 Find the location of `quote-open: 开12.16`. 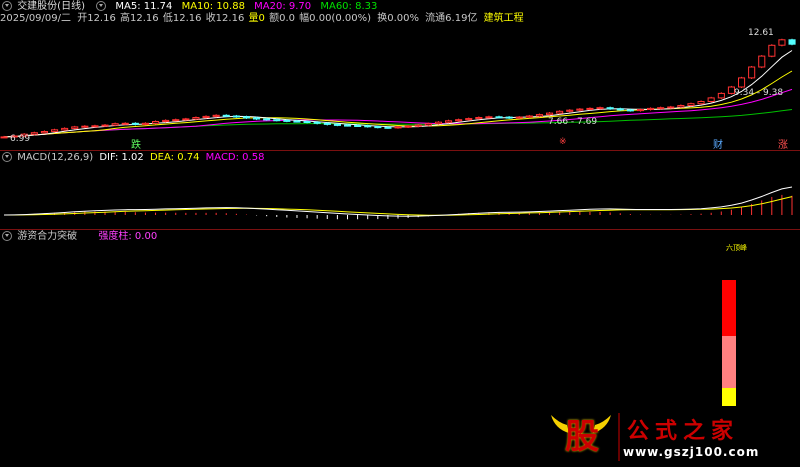

quote-open: 开12.16 is located at coordinates (96, 18).